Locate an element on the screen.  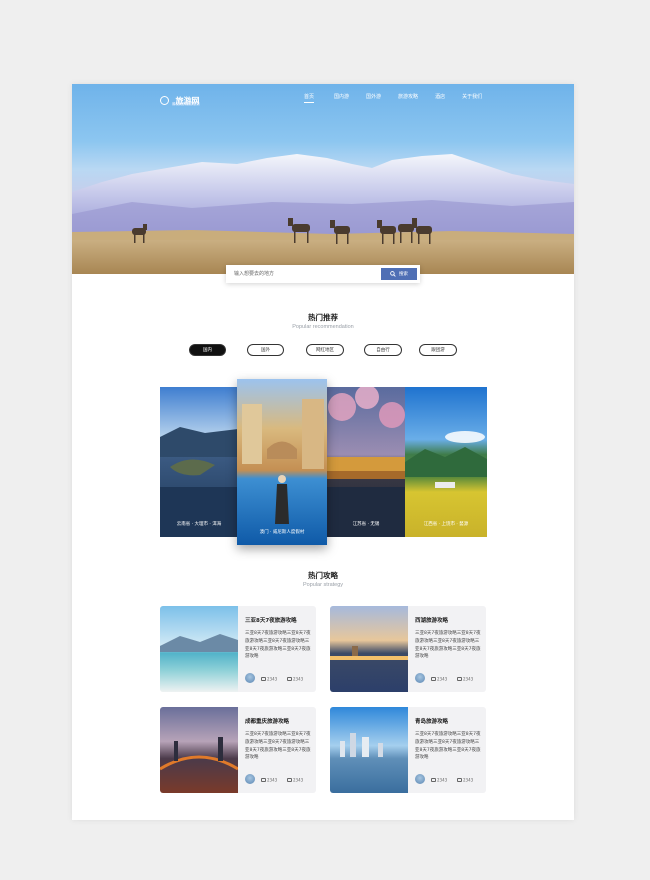
search-bar: 输入想要去的地方 搜索 is located at coordinates (323, 274).